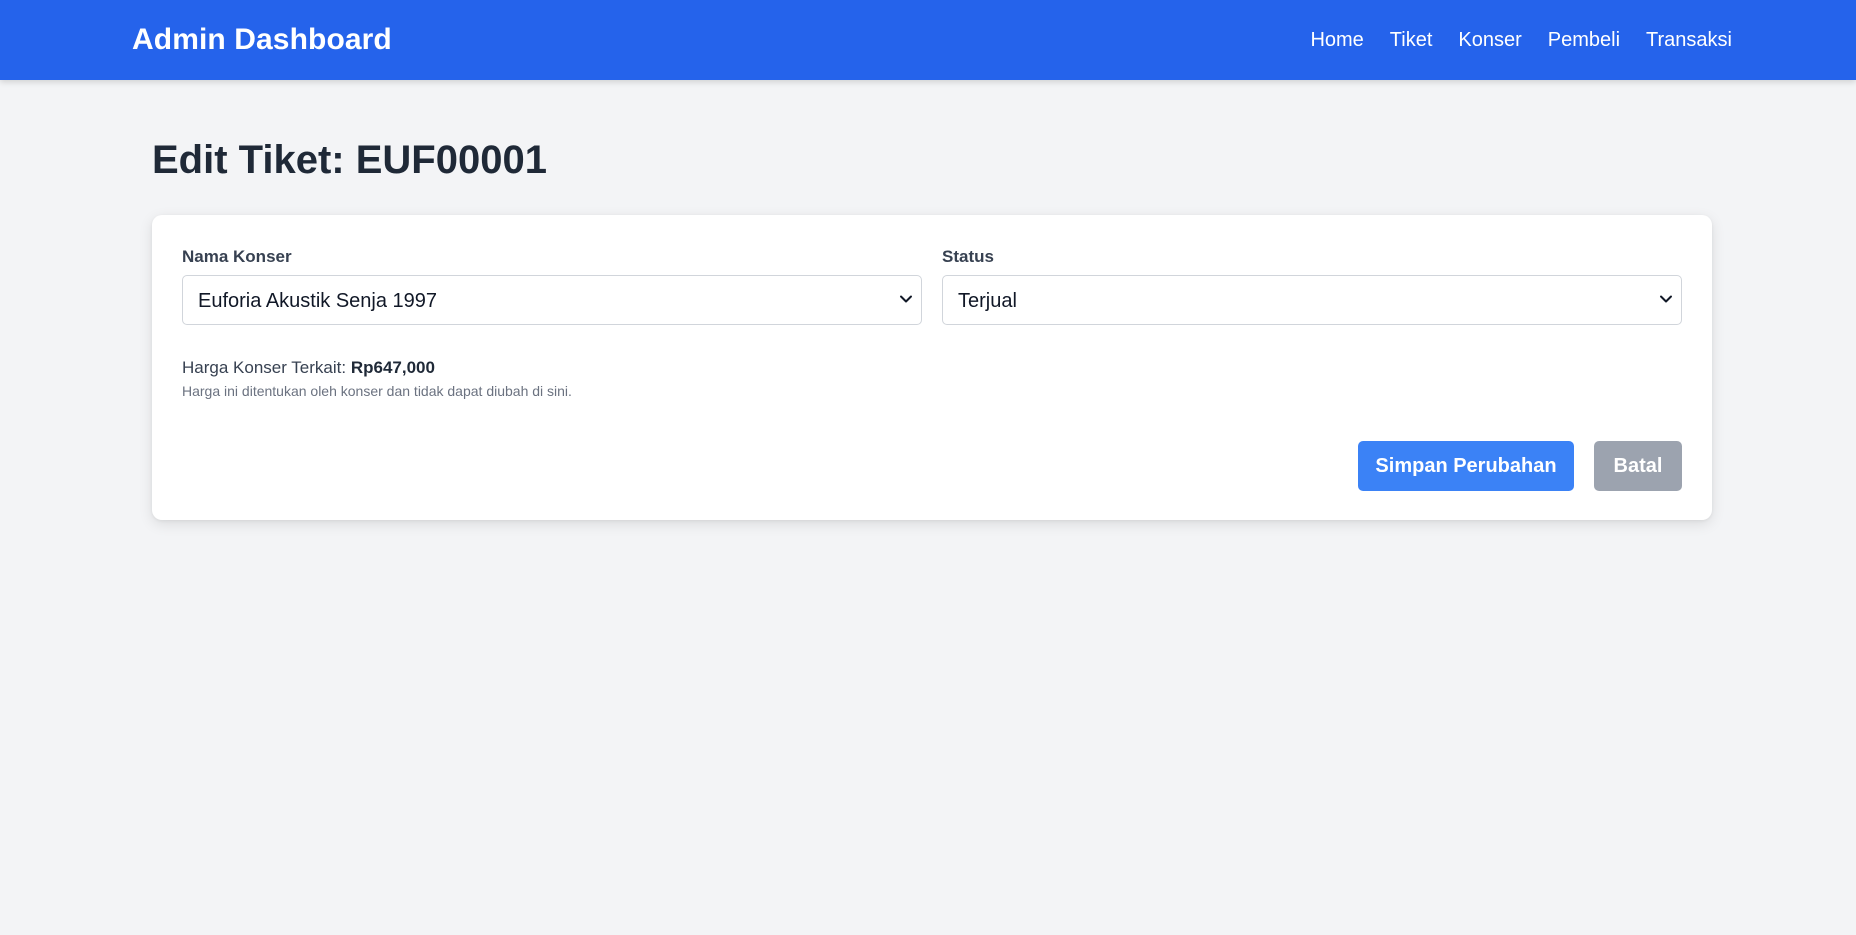  What do you see at coordinates (1689, 40) in the screenshot?
I see `nav-link-transaksi: Transaksi` at bounding box center [1689, 40].